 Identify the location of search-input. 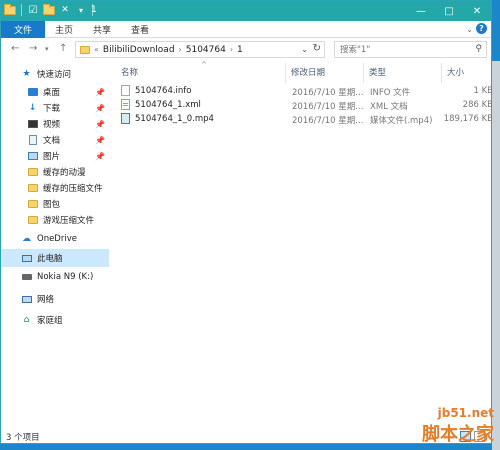
(402, 49).